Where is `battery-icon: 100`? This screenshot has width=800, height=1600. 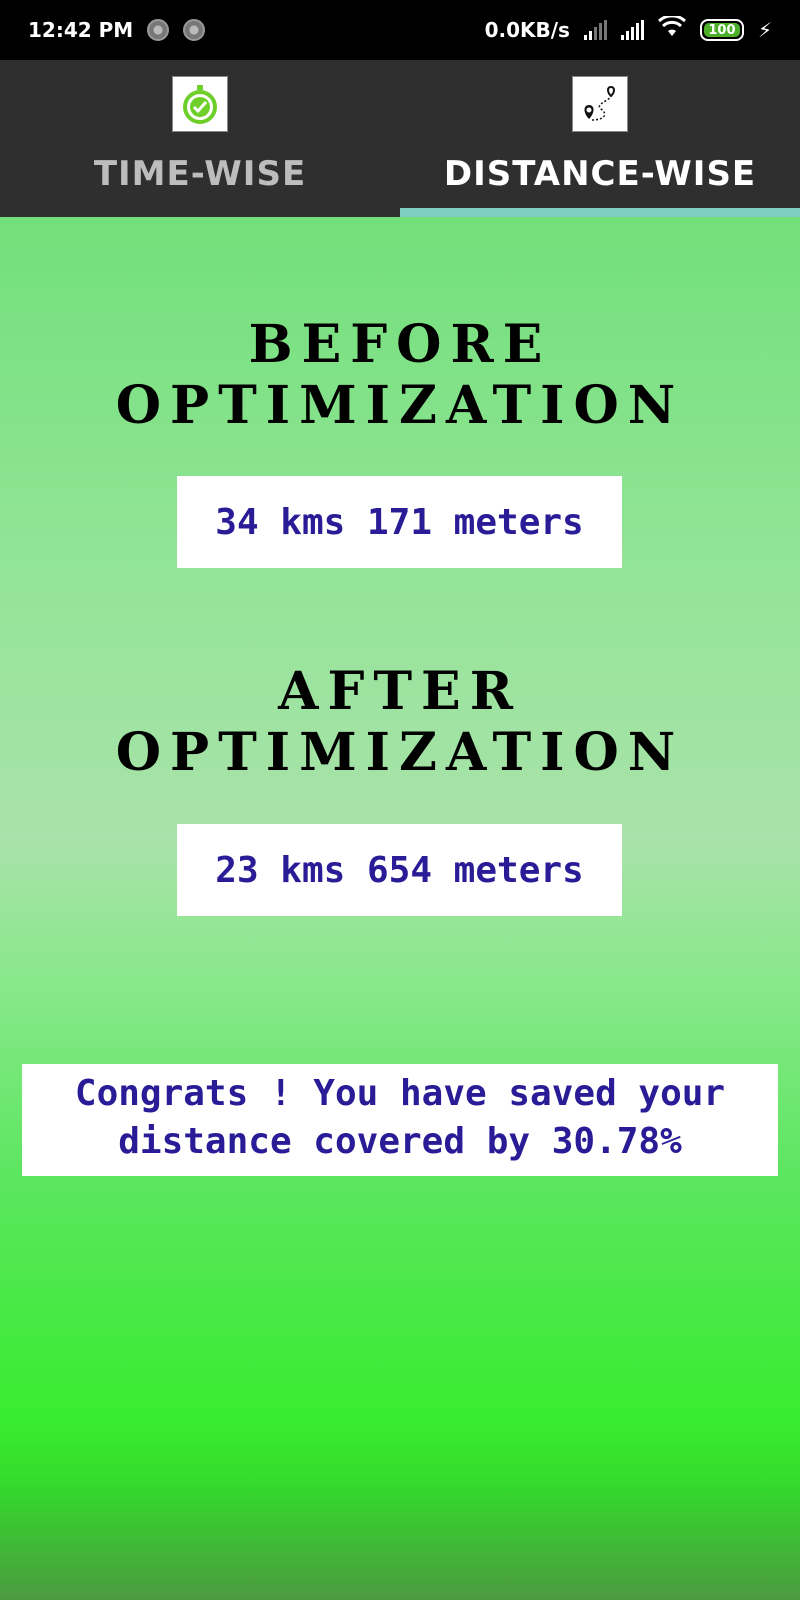
battery-icon: 100 is located at coordinates (721, 30).